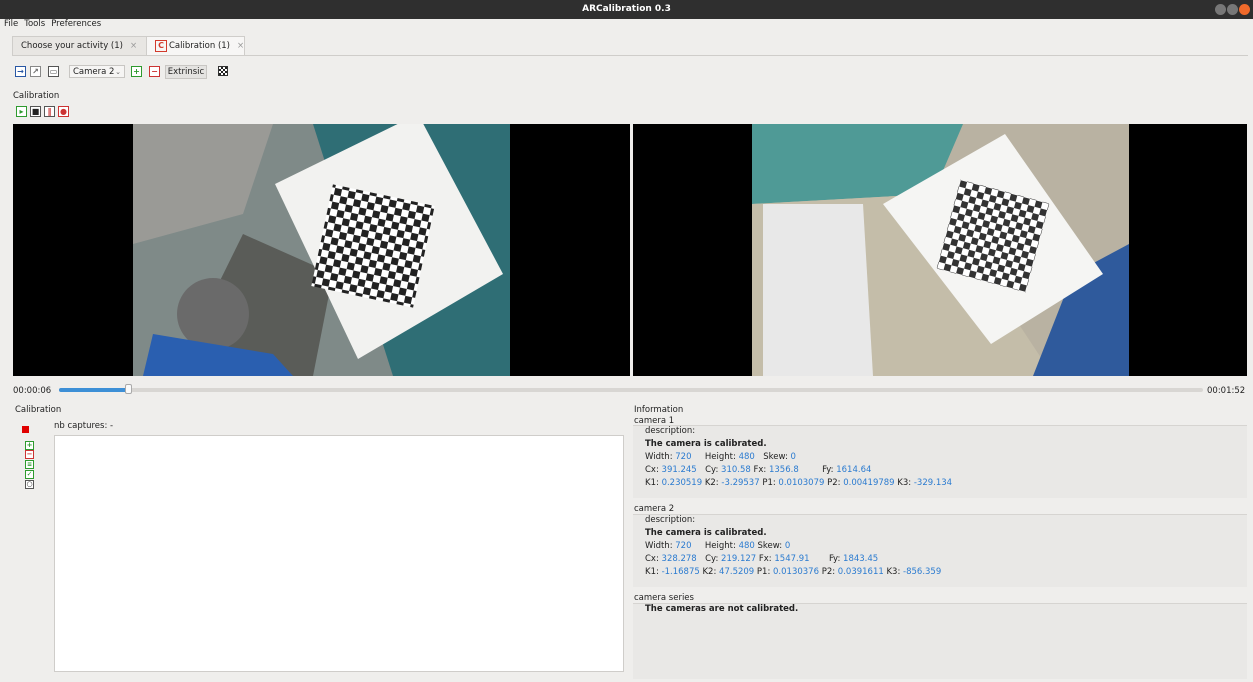 This screenshot has height=682, width=1253. I want to click on camera-select: Camera 2 ⌄, so click(97, 71).